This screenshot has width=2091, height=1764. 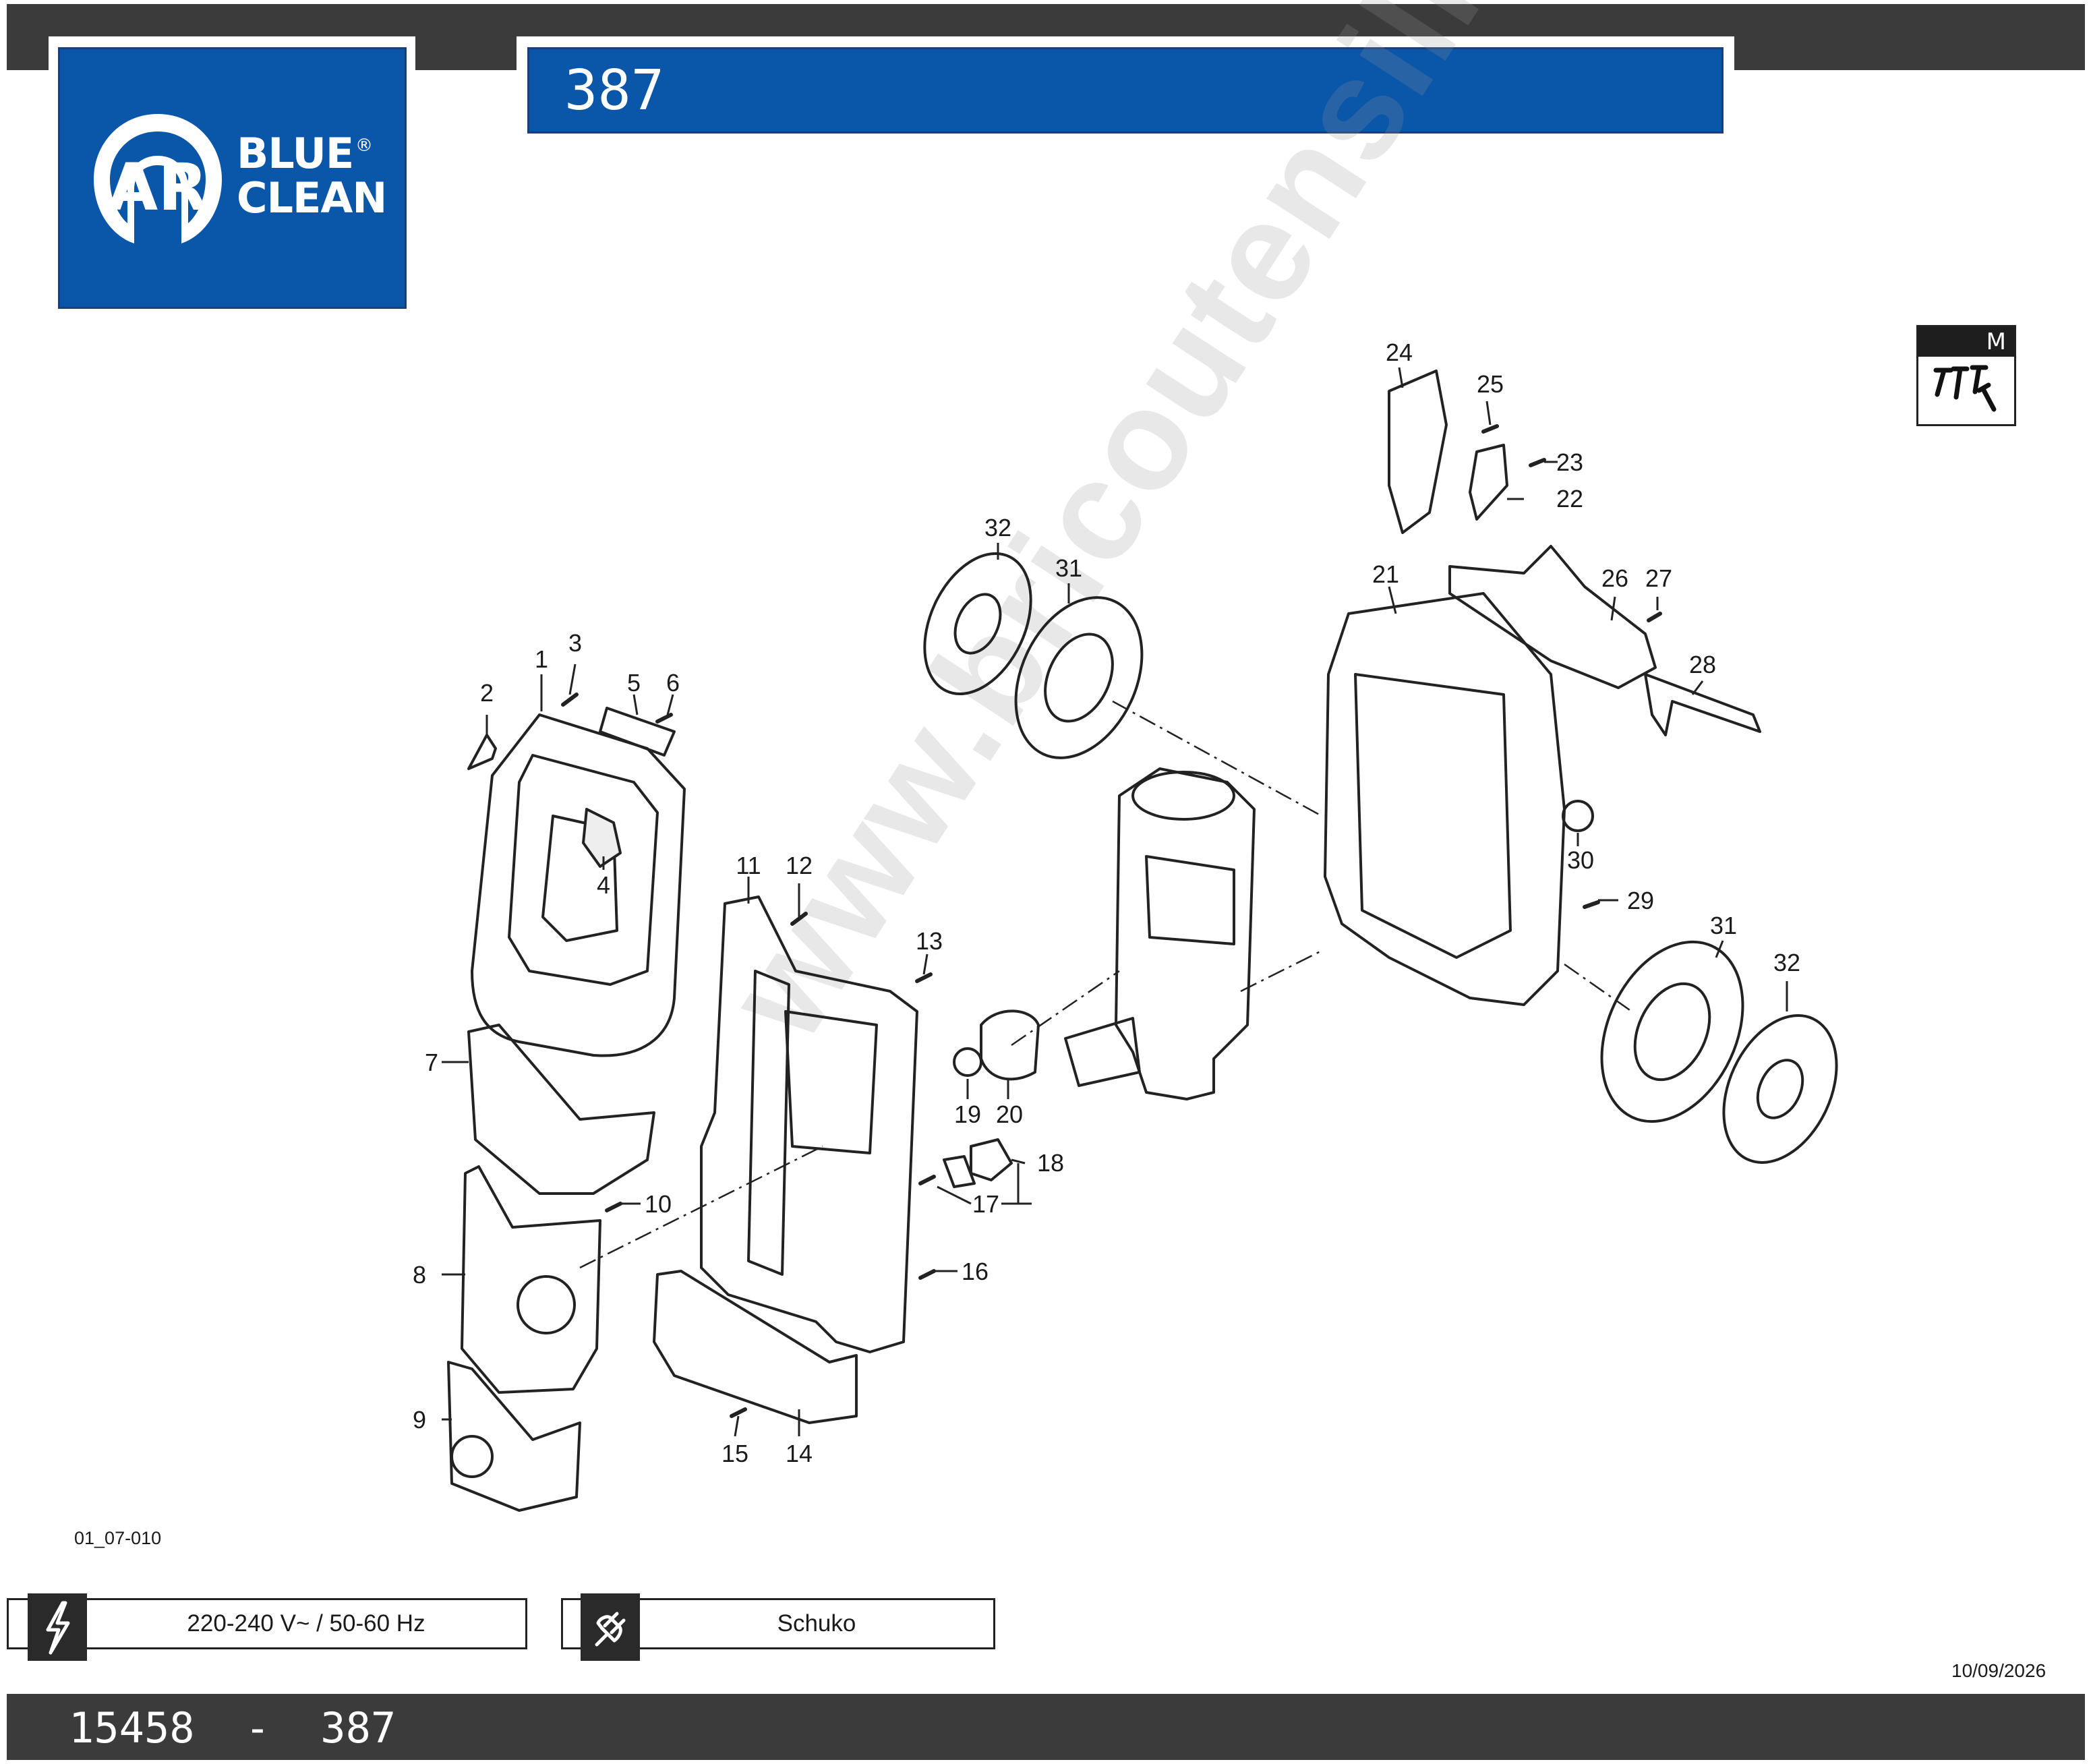 I want to click on callout-14: 14, so click(x=799, y=1454).